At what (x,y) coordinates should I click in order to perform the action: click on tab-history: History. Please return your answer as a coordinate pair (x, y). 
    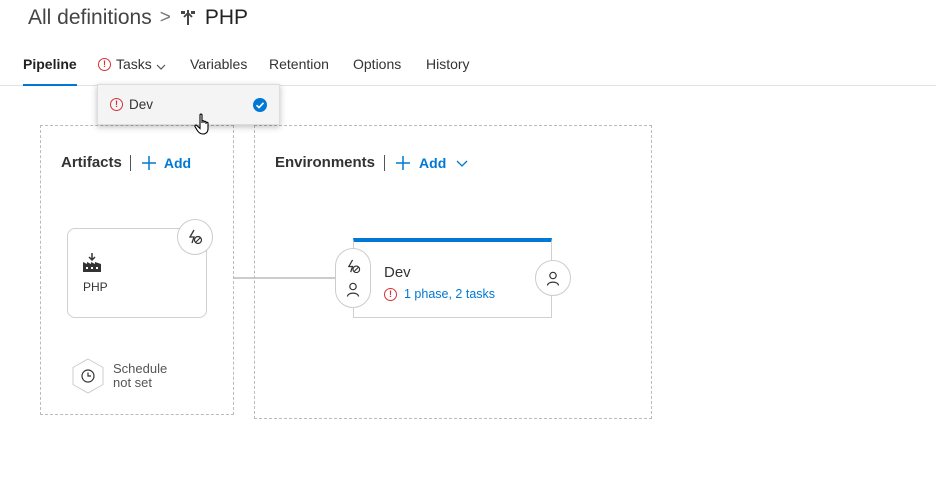
    Looking at the image, I should click on (448, 70).